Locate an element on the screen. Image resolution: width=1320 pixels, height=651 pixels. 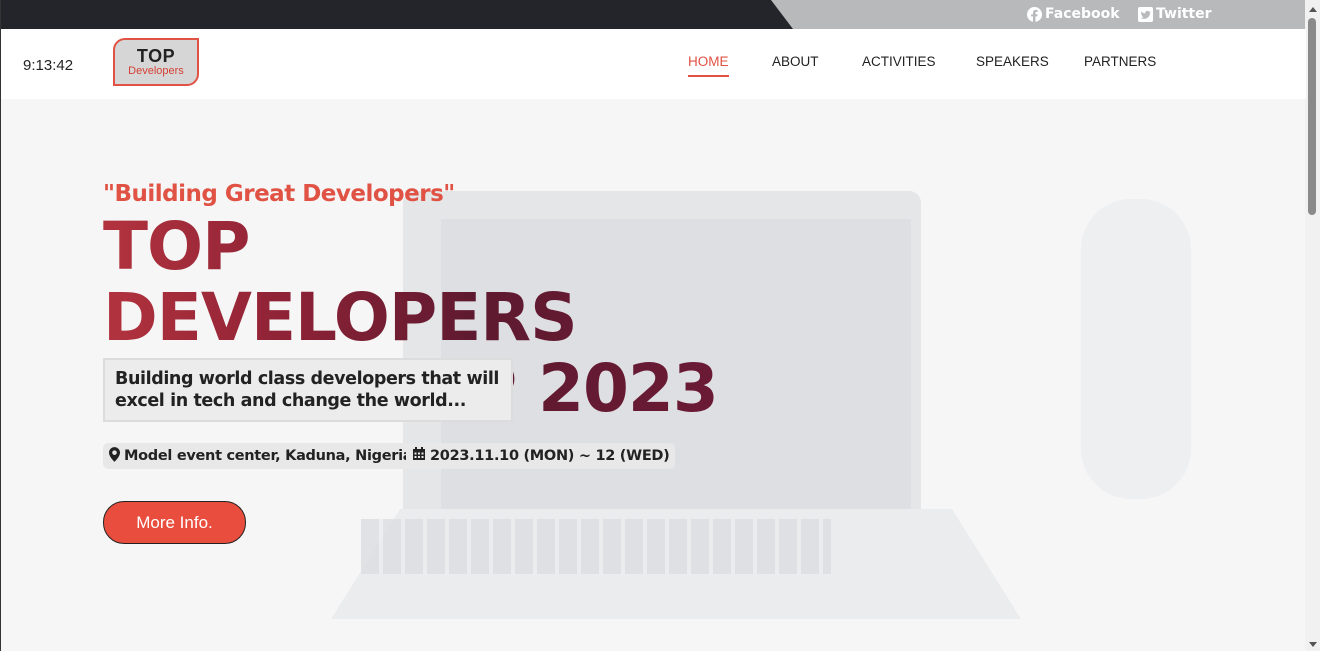
scroll-up-icon is located at coordinates (1313, 9).